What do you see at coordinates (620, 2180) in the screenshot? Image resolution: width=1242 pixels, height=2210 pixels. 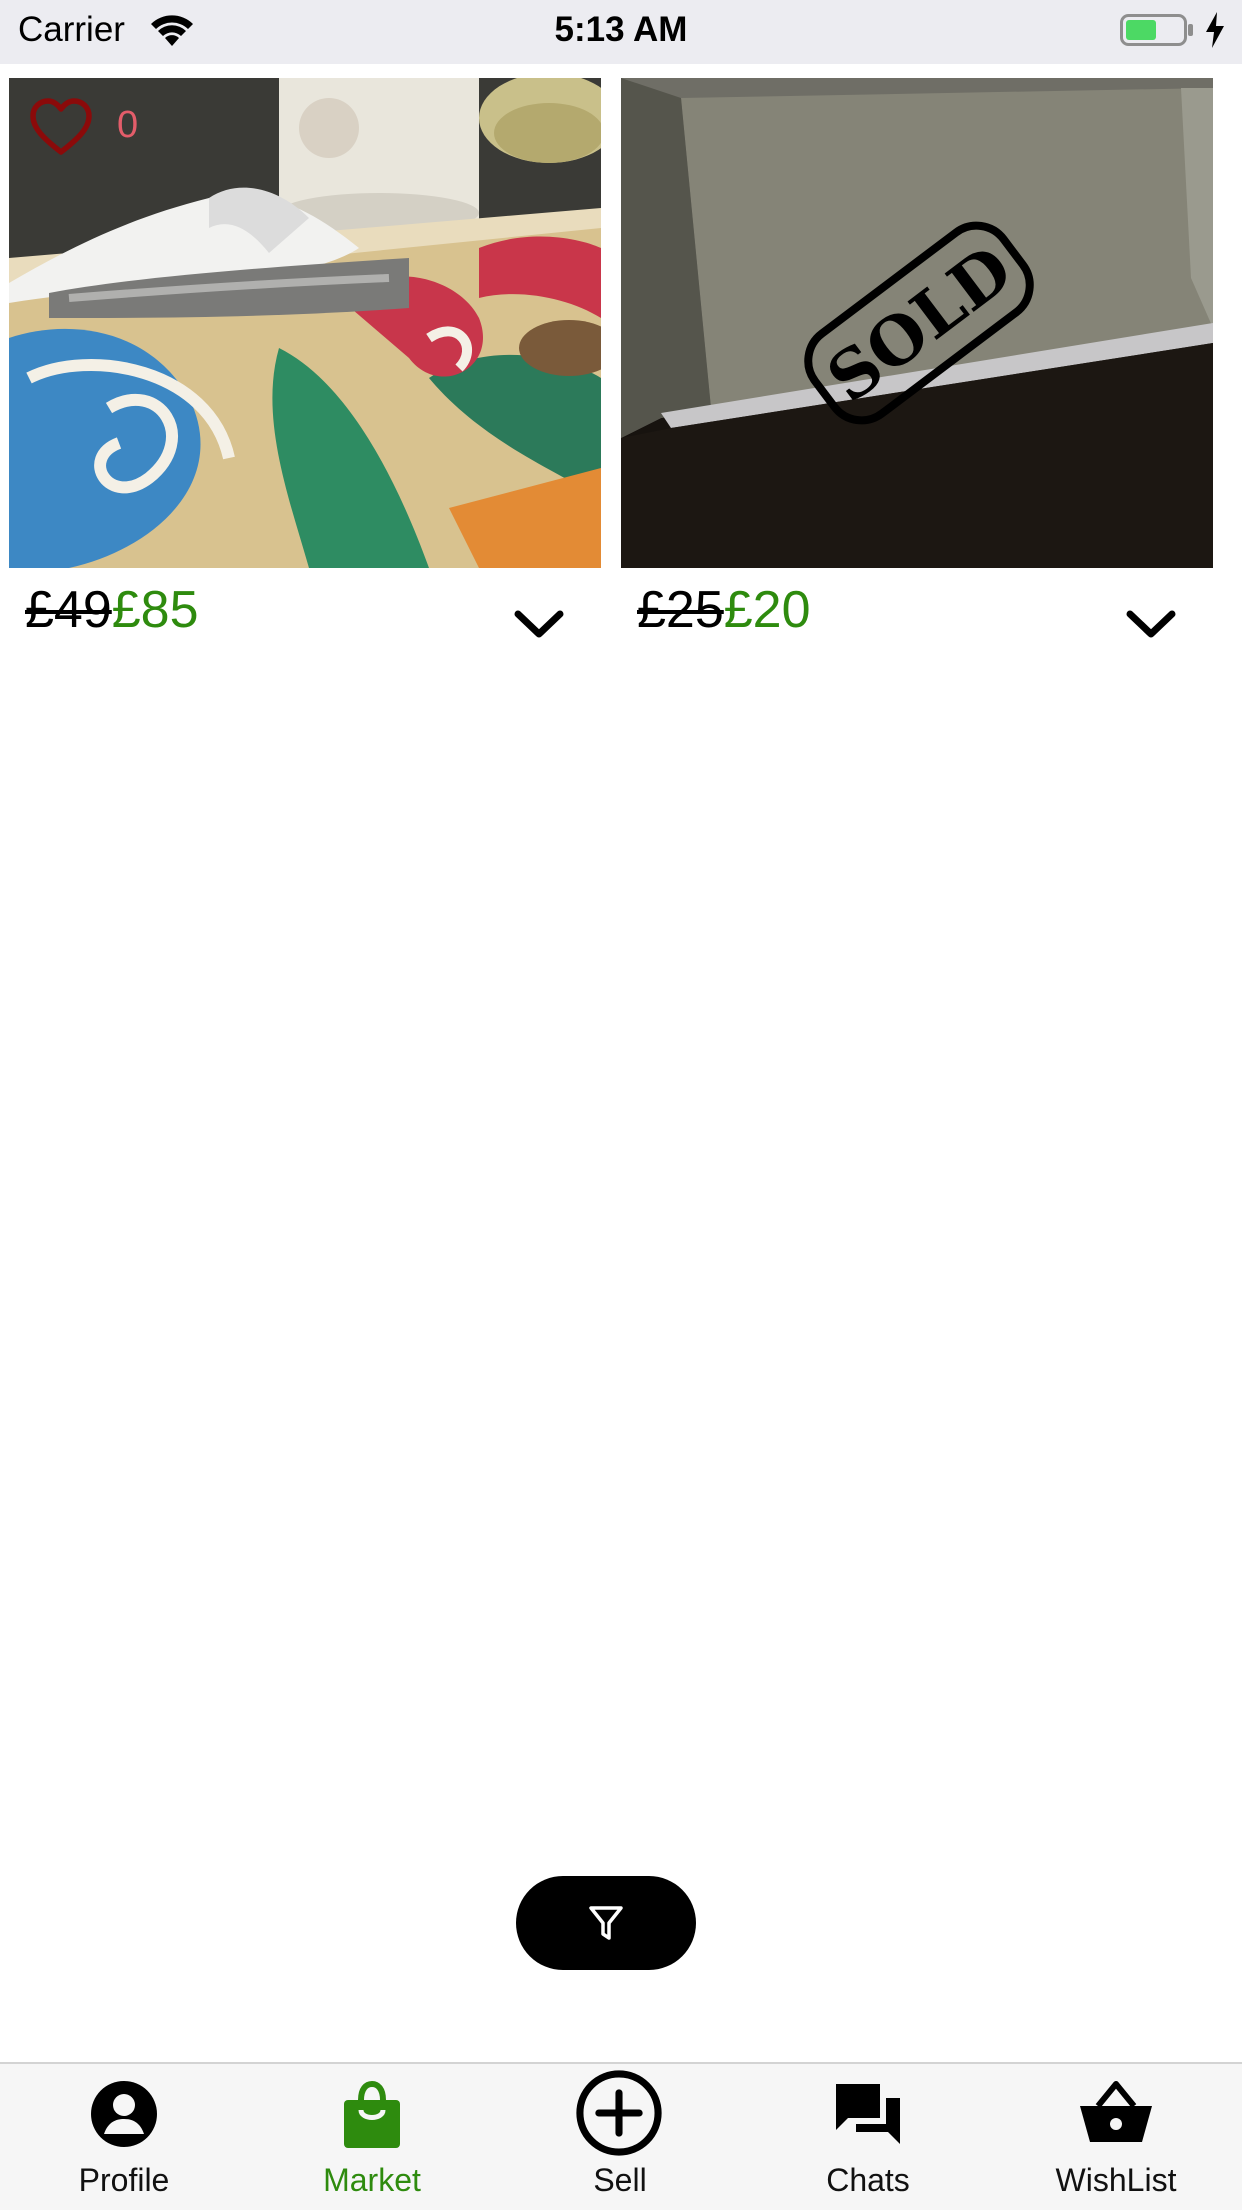 I see `tab-label: Sell` at bounding box center [620, 2180].